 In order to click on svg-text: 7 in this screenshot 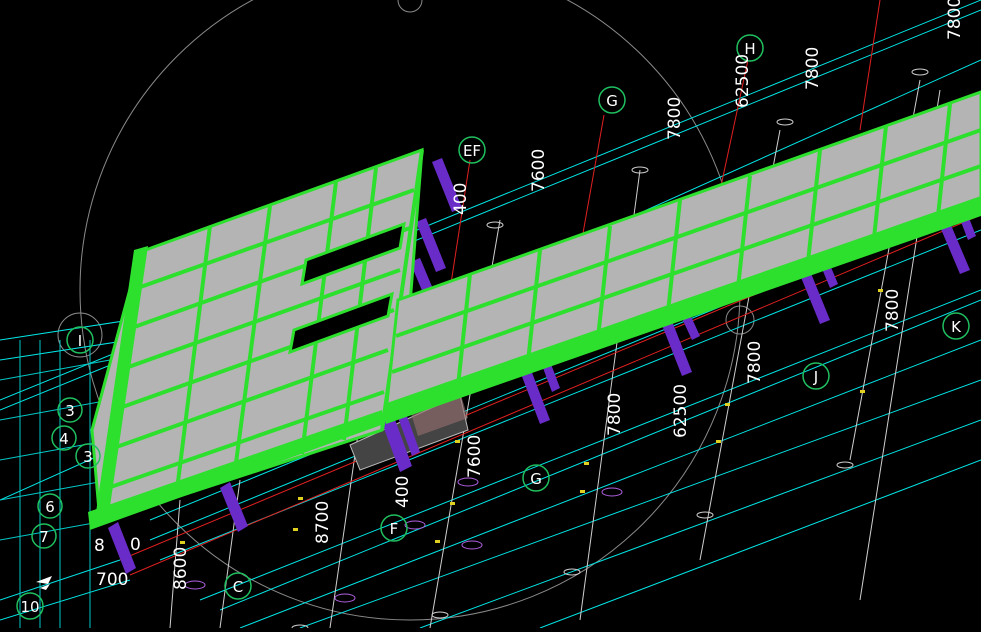, I will do `click(44, 537)`.